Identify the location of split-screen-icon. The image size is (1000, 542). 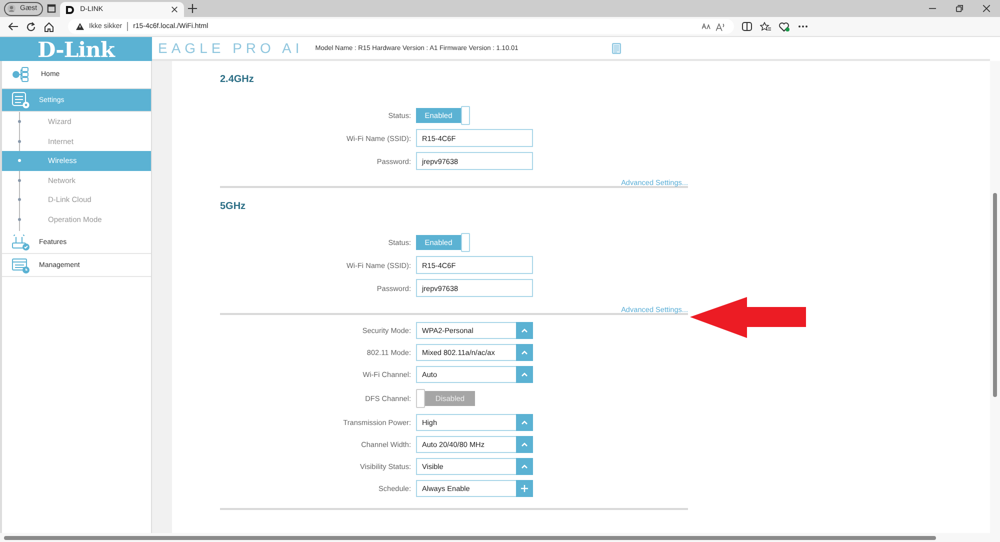
(747, 26).